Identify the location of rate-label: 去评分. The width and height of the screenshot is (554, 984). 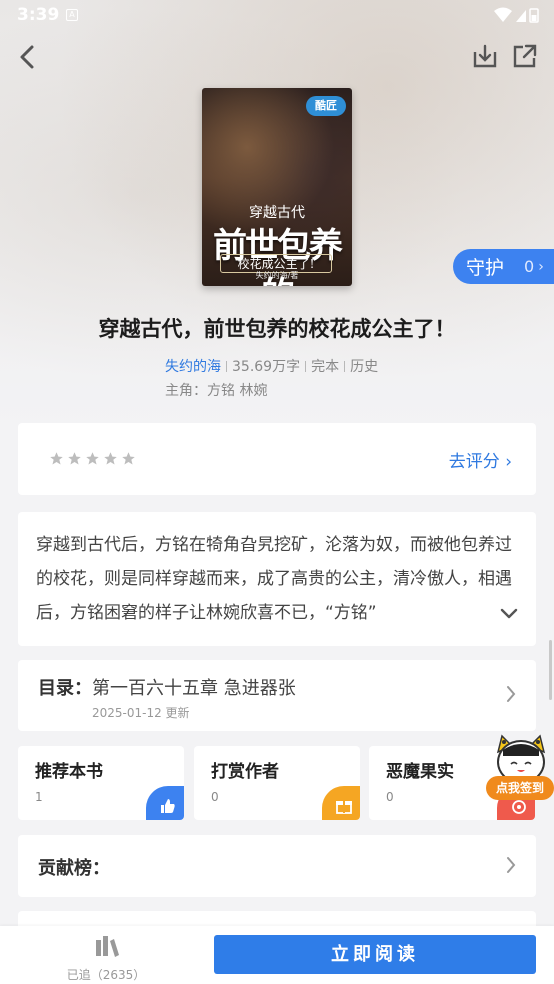
(474, 462).